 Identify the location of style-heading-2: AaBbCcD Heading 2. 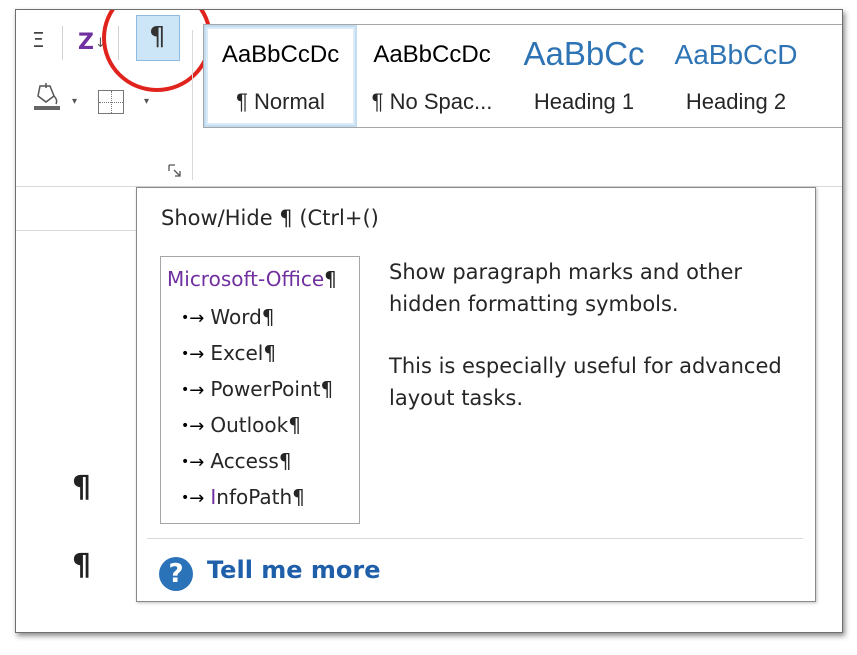
(736, 76).